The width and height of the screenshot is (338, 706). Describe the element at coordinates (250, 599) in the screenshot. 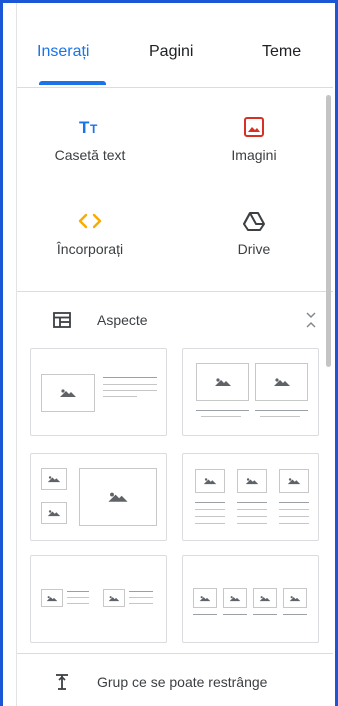

I see `layout-four-images` at that location.